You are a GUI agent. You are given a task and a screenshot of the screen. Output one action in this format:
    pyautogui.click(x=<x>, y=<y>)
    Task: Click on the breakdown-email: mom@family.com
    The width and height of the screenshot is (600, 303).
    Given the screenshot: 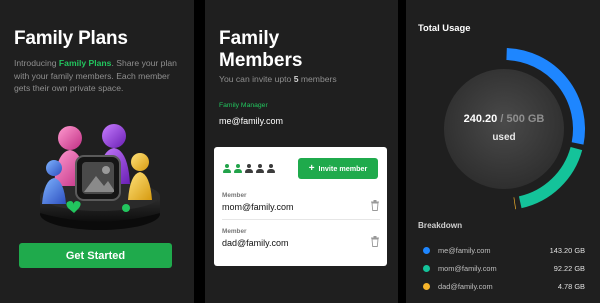 What is the action you would take?
    pyautogui.click(x=467, y=268)
    